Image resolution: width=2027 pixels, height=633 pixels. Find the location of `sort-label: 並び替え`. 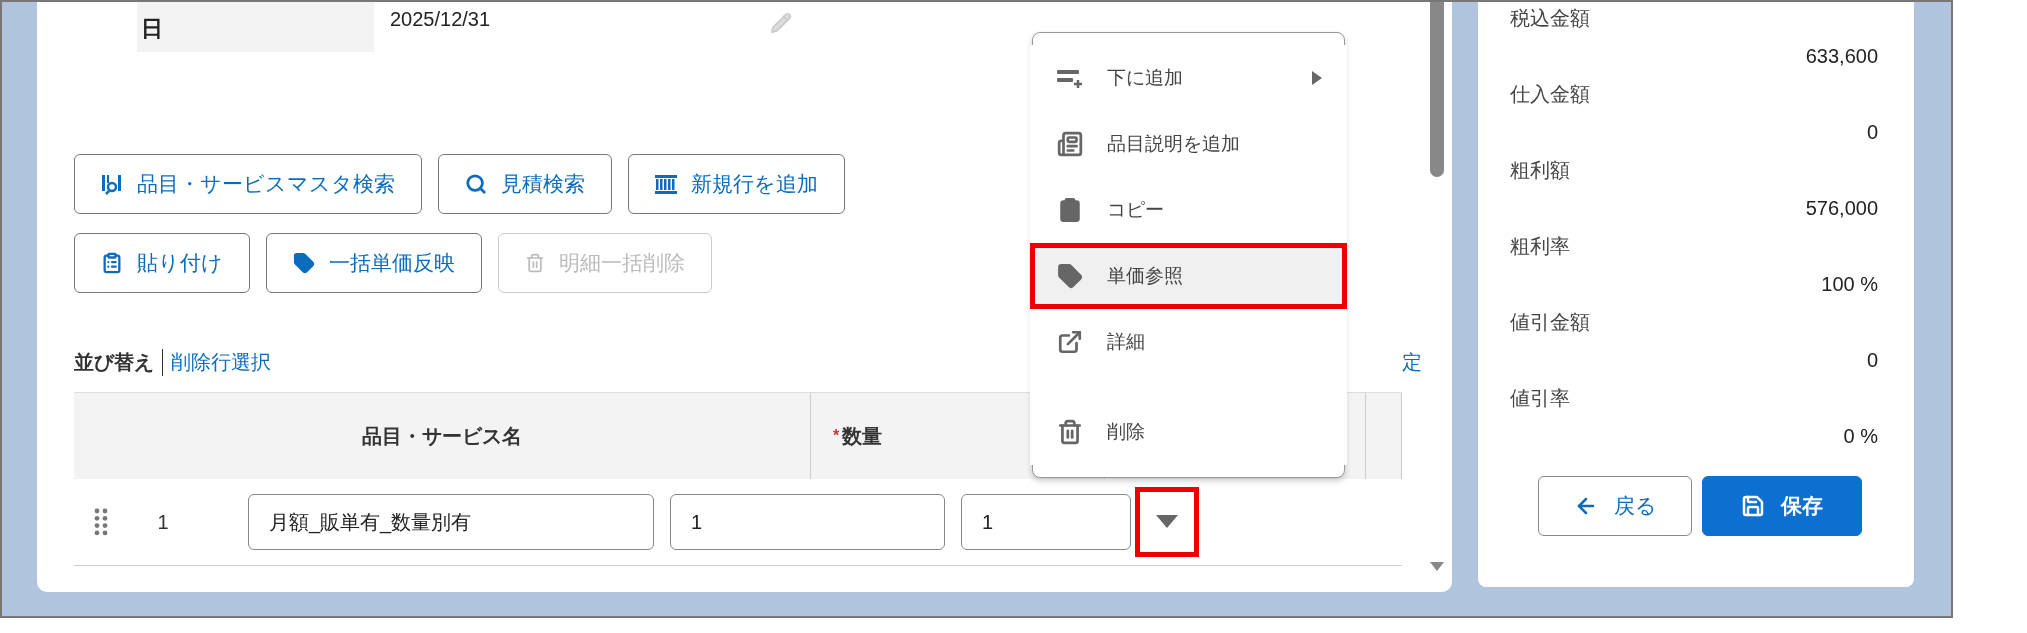

sort-label: 並び替え is located at coordinates (118, 362).